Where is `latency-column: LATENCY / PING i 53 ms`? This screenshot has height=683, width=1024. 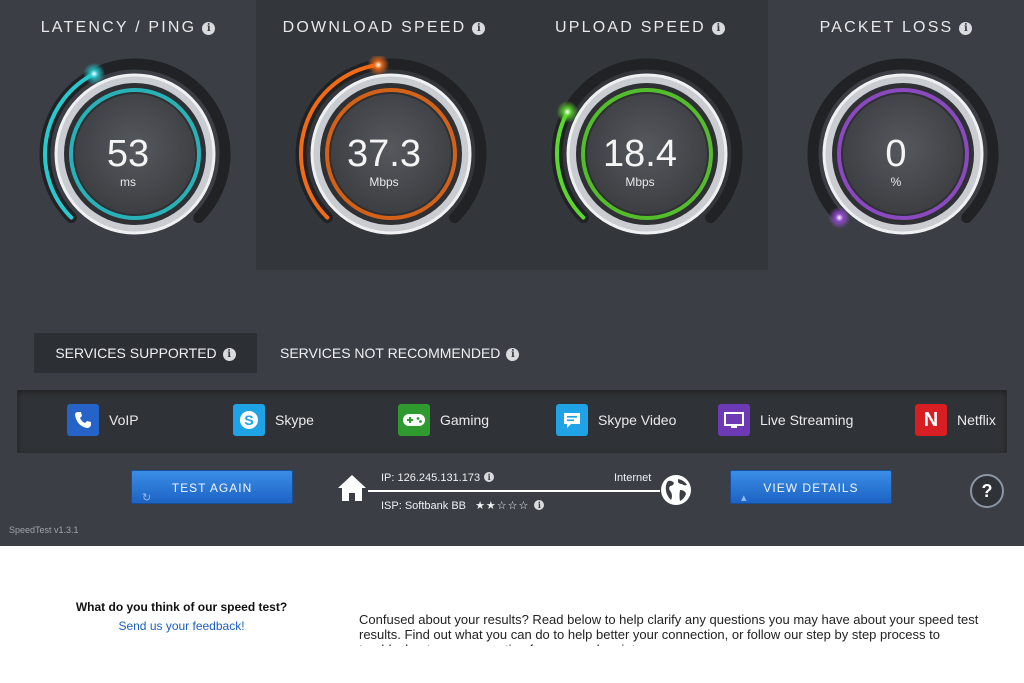 latency-column: LATENCY / PING i 53 ms is located at coordinates (128, 135).